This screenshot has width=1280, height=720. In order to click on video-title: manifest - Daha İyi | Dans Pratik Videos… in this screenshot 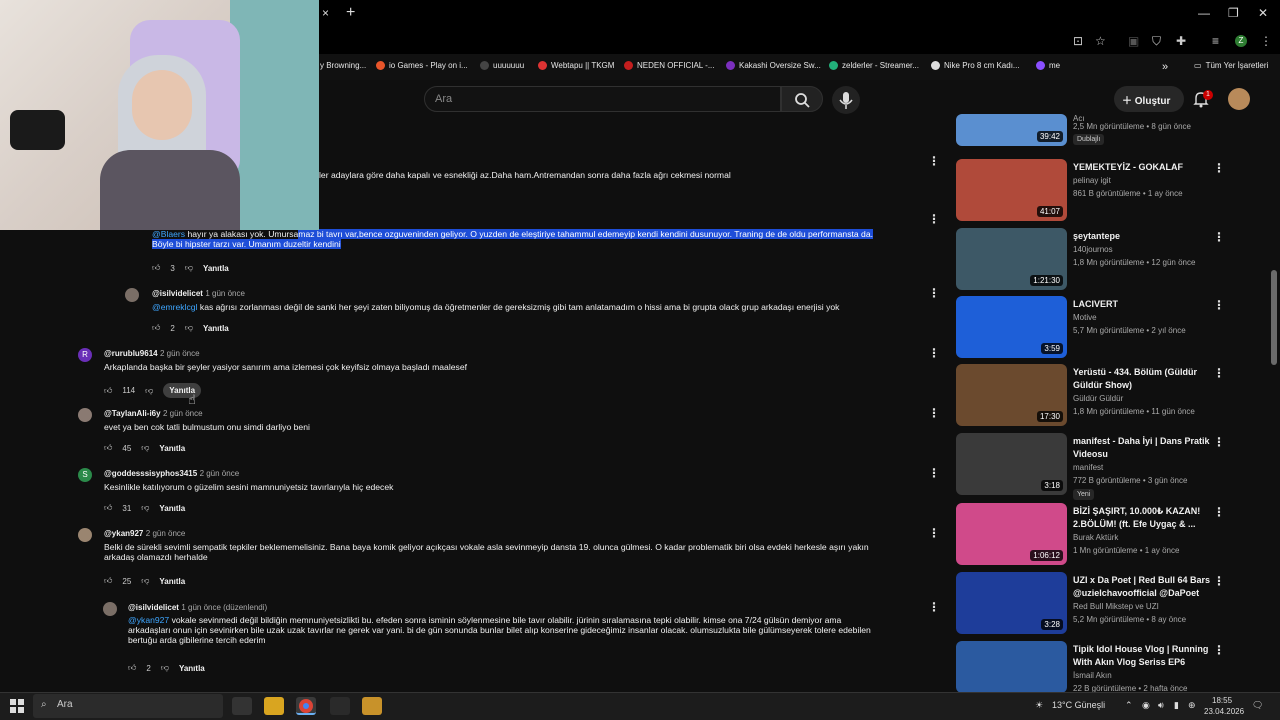, I will do `click(1148, 448)`.